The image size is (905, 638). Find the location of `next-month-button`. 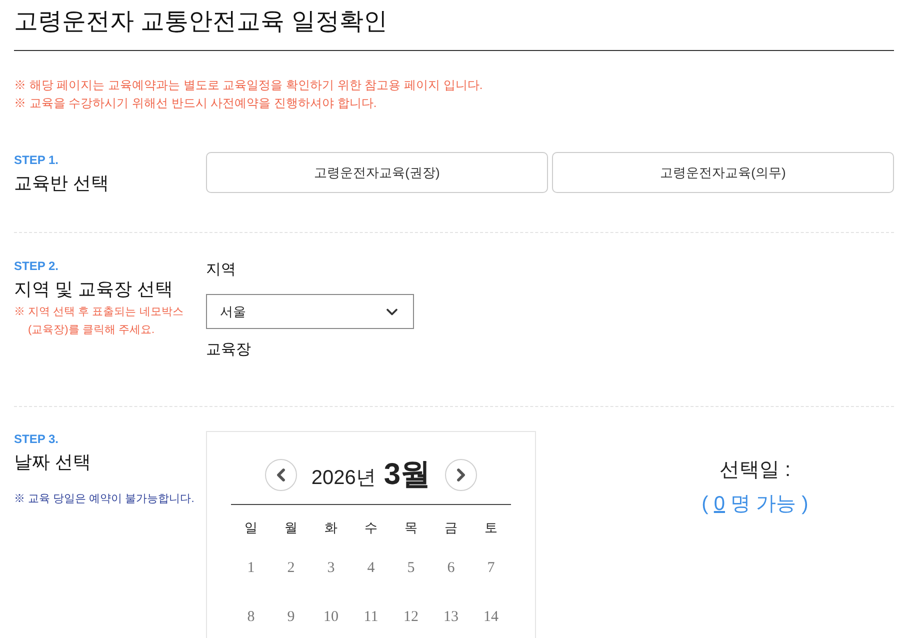

next-month-button is located at coordinates (460, 475).